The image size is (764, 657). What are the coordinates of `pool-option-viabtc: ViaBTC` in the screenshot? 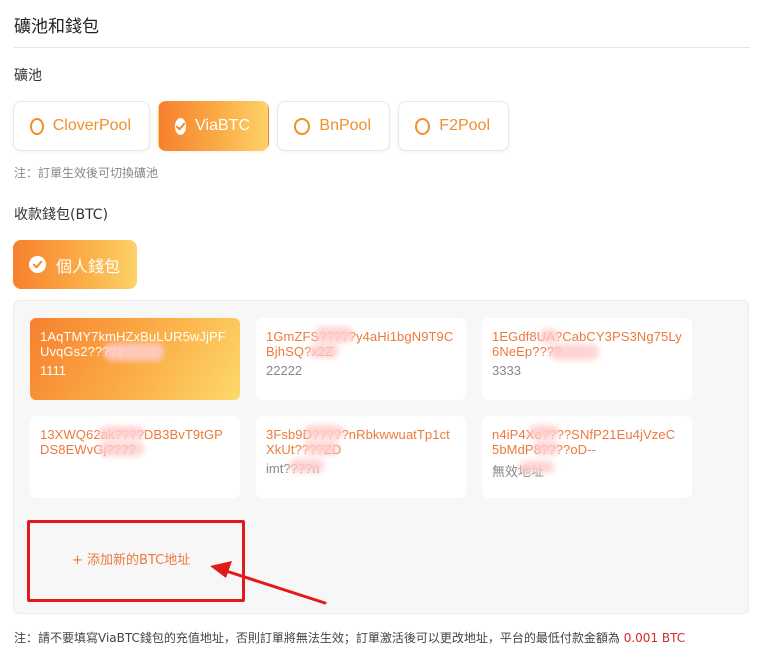 It's located at (213, 126).